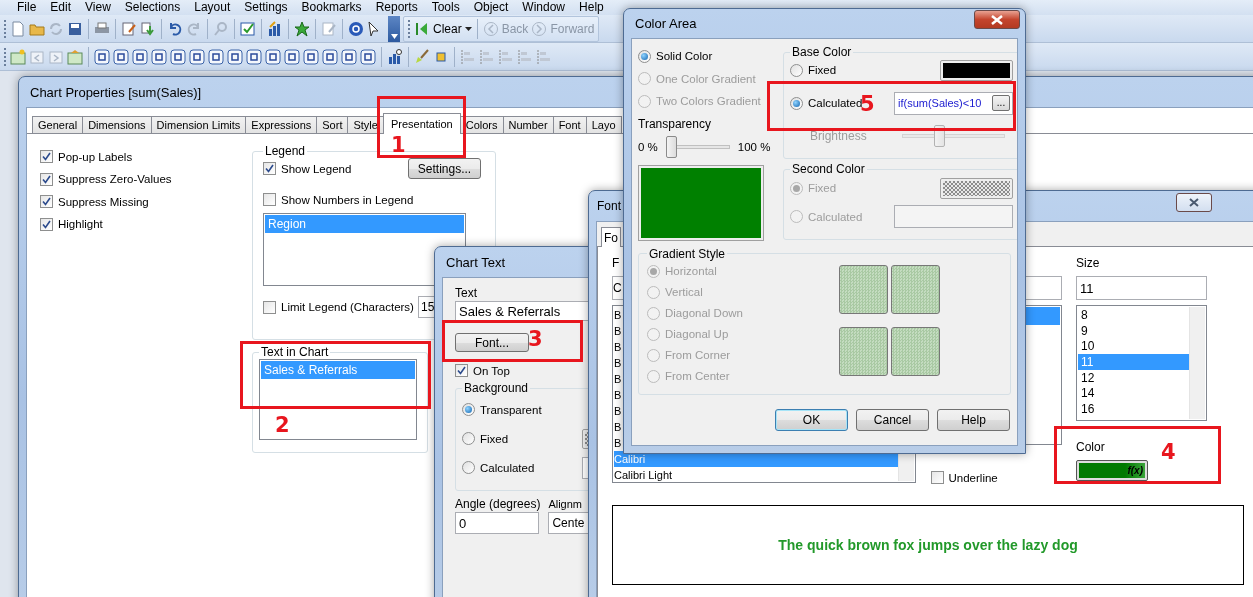 This screenshot has height=597, width=1253. What do you see at coordinates (98, 7) in the screenshot?
I see `menu-item: View` at bounding box center [98, 7].